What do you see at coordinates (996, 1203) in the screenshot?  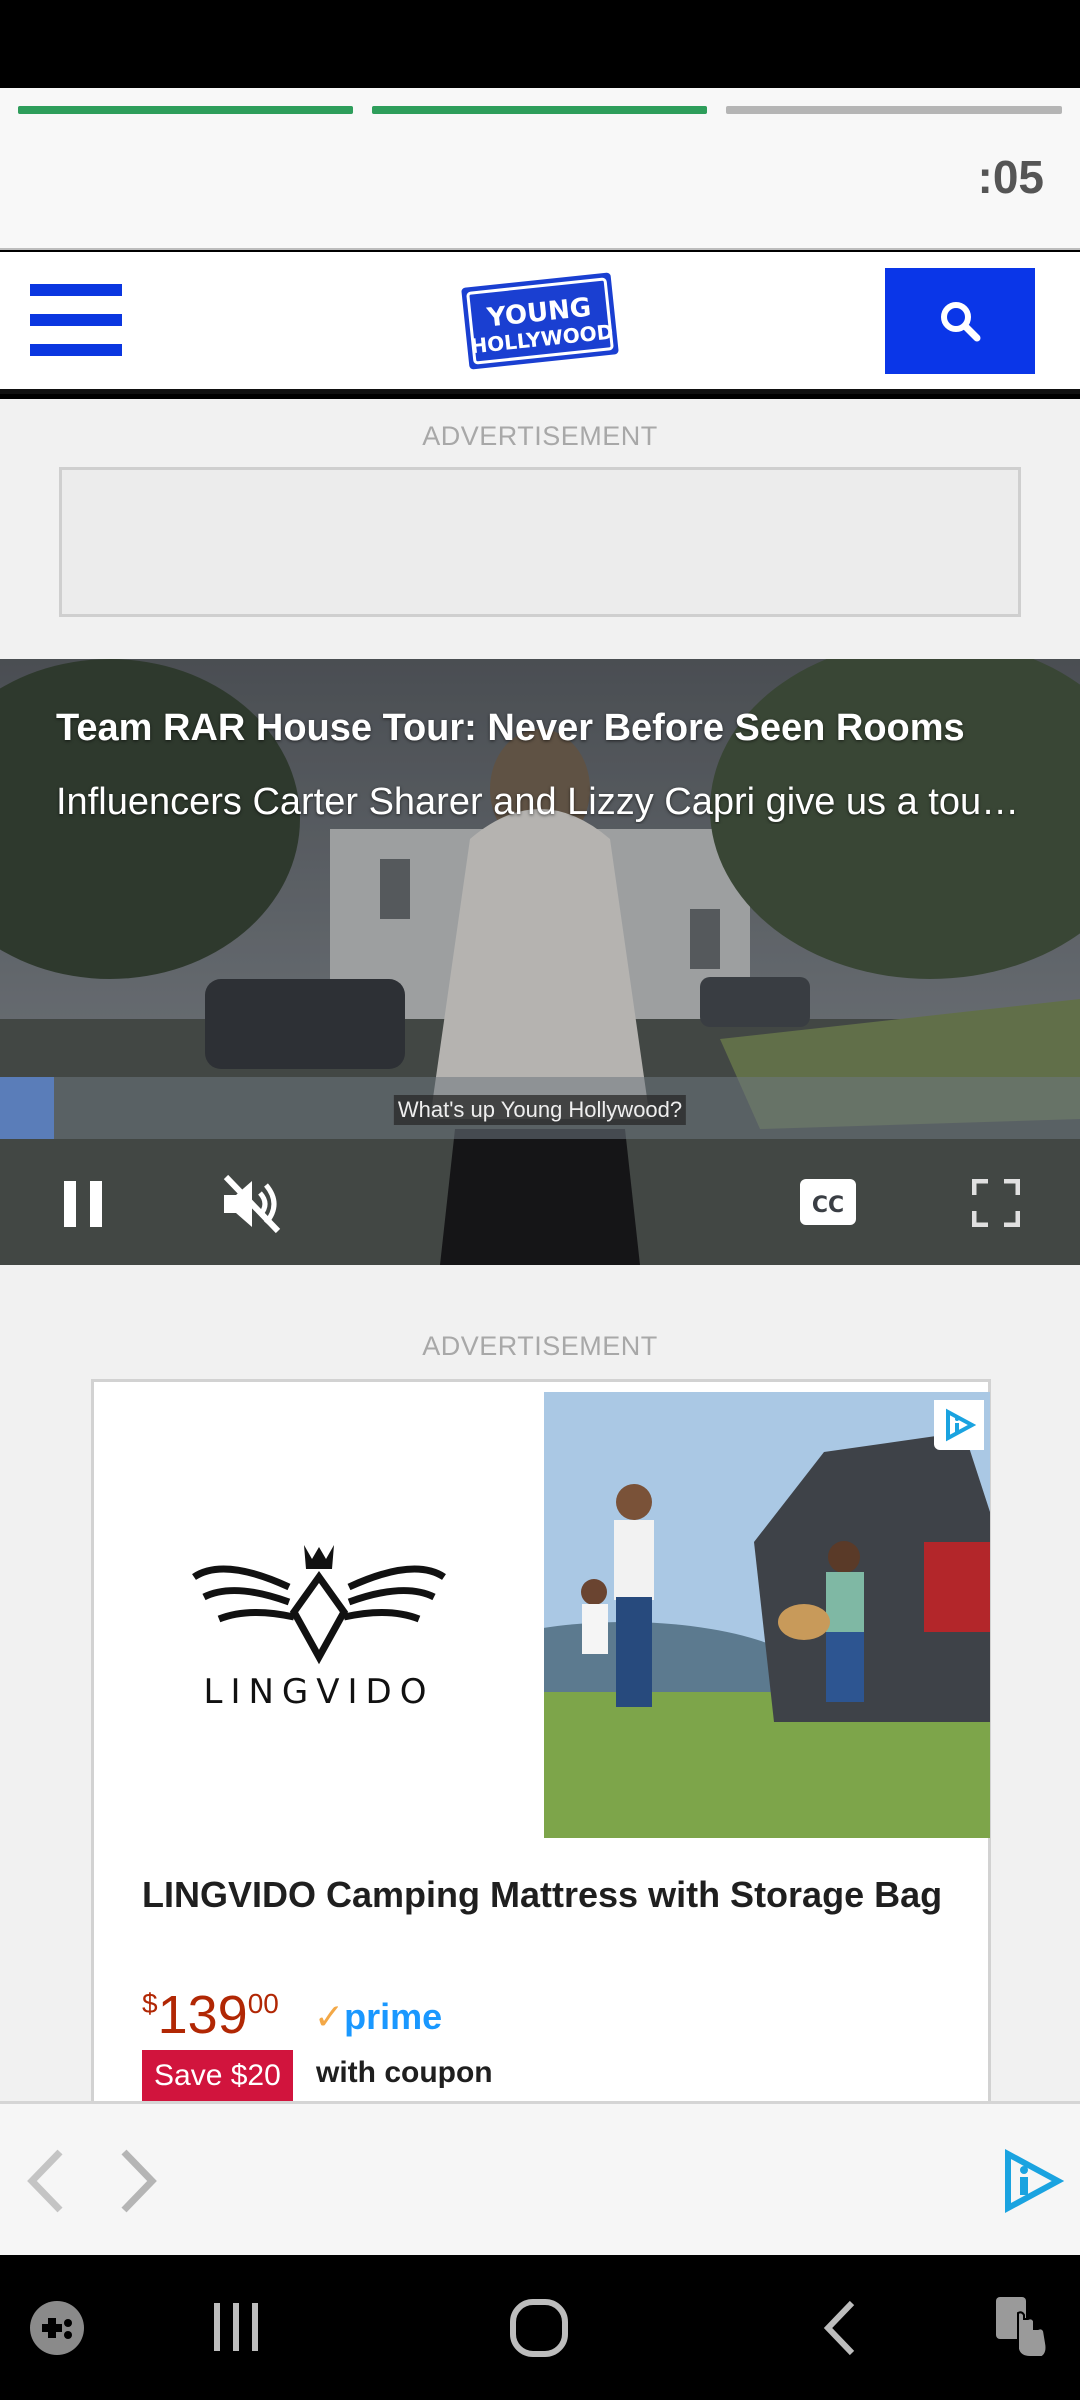 I see `fullscreen-icon` at bounding box center [996, 1203].